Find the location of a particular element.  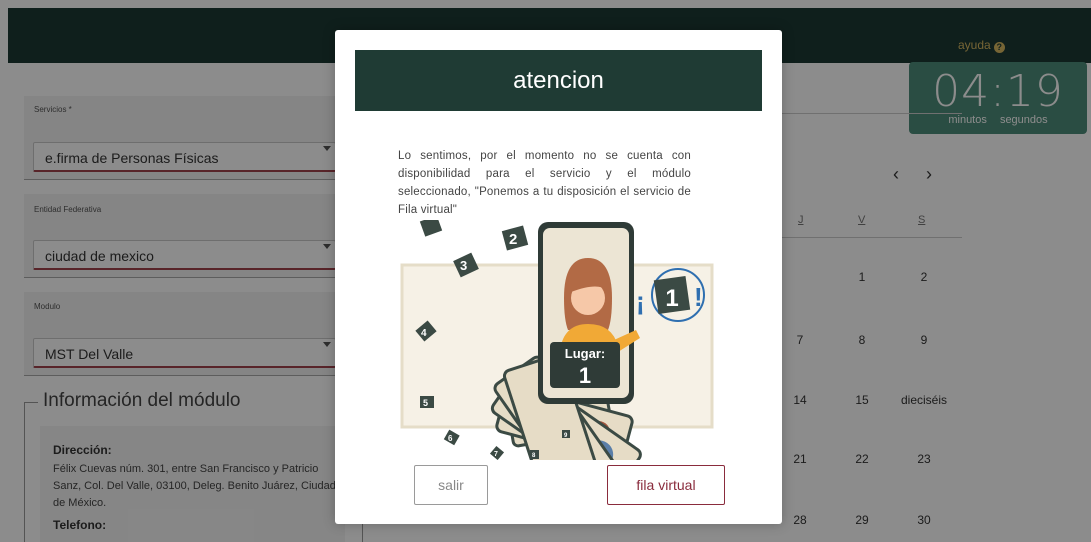

dialog-title: atencion is located at coordinates (558, 80).